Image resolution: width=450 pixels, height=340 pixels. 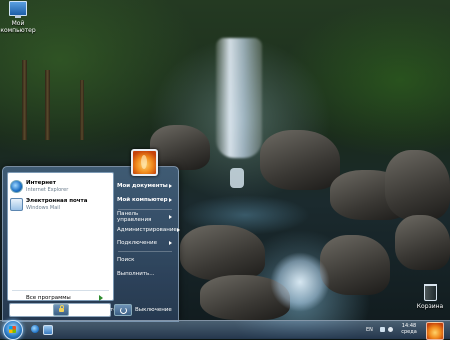 What do you see at coordinates (153, 310) in the screenshot?
I see `shutdown-label: Выключение` at bounding box center [153, 310].